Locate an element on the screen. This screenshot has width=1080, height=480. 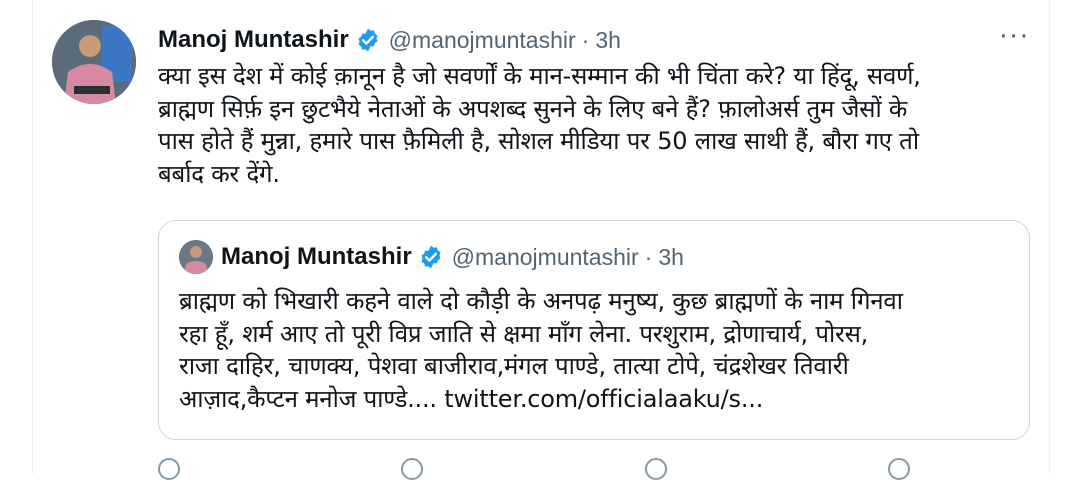
quoted-author-handle: @manojmuntashir is located at coordinates (545, 256).